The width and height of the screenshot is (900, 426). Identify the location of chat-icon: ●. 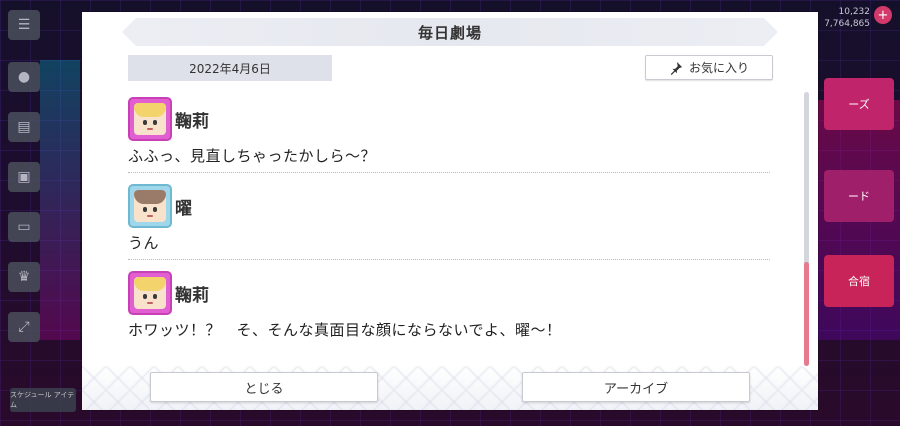
(24, 77).